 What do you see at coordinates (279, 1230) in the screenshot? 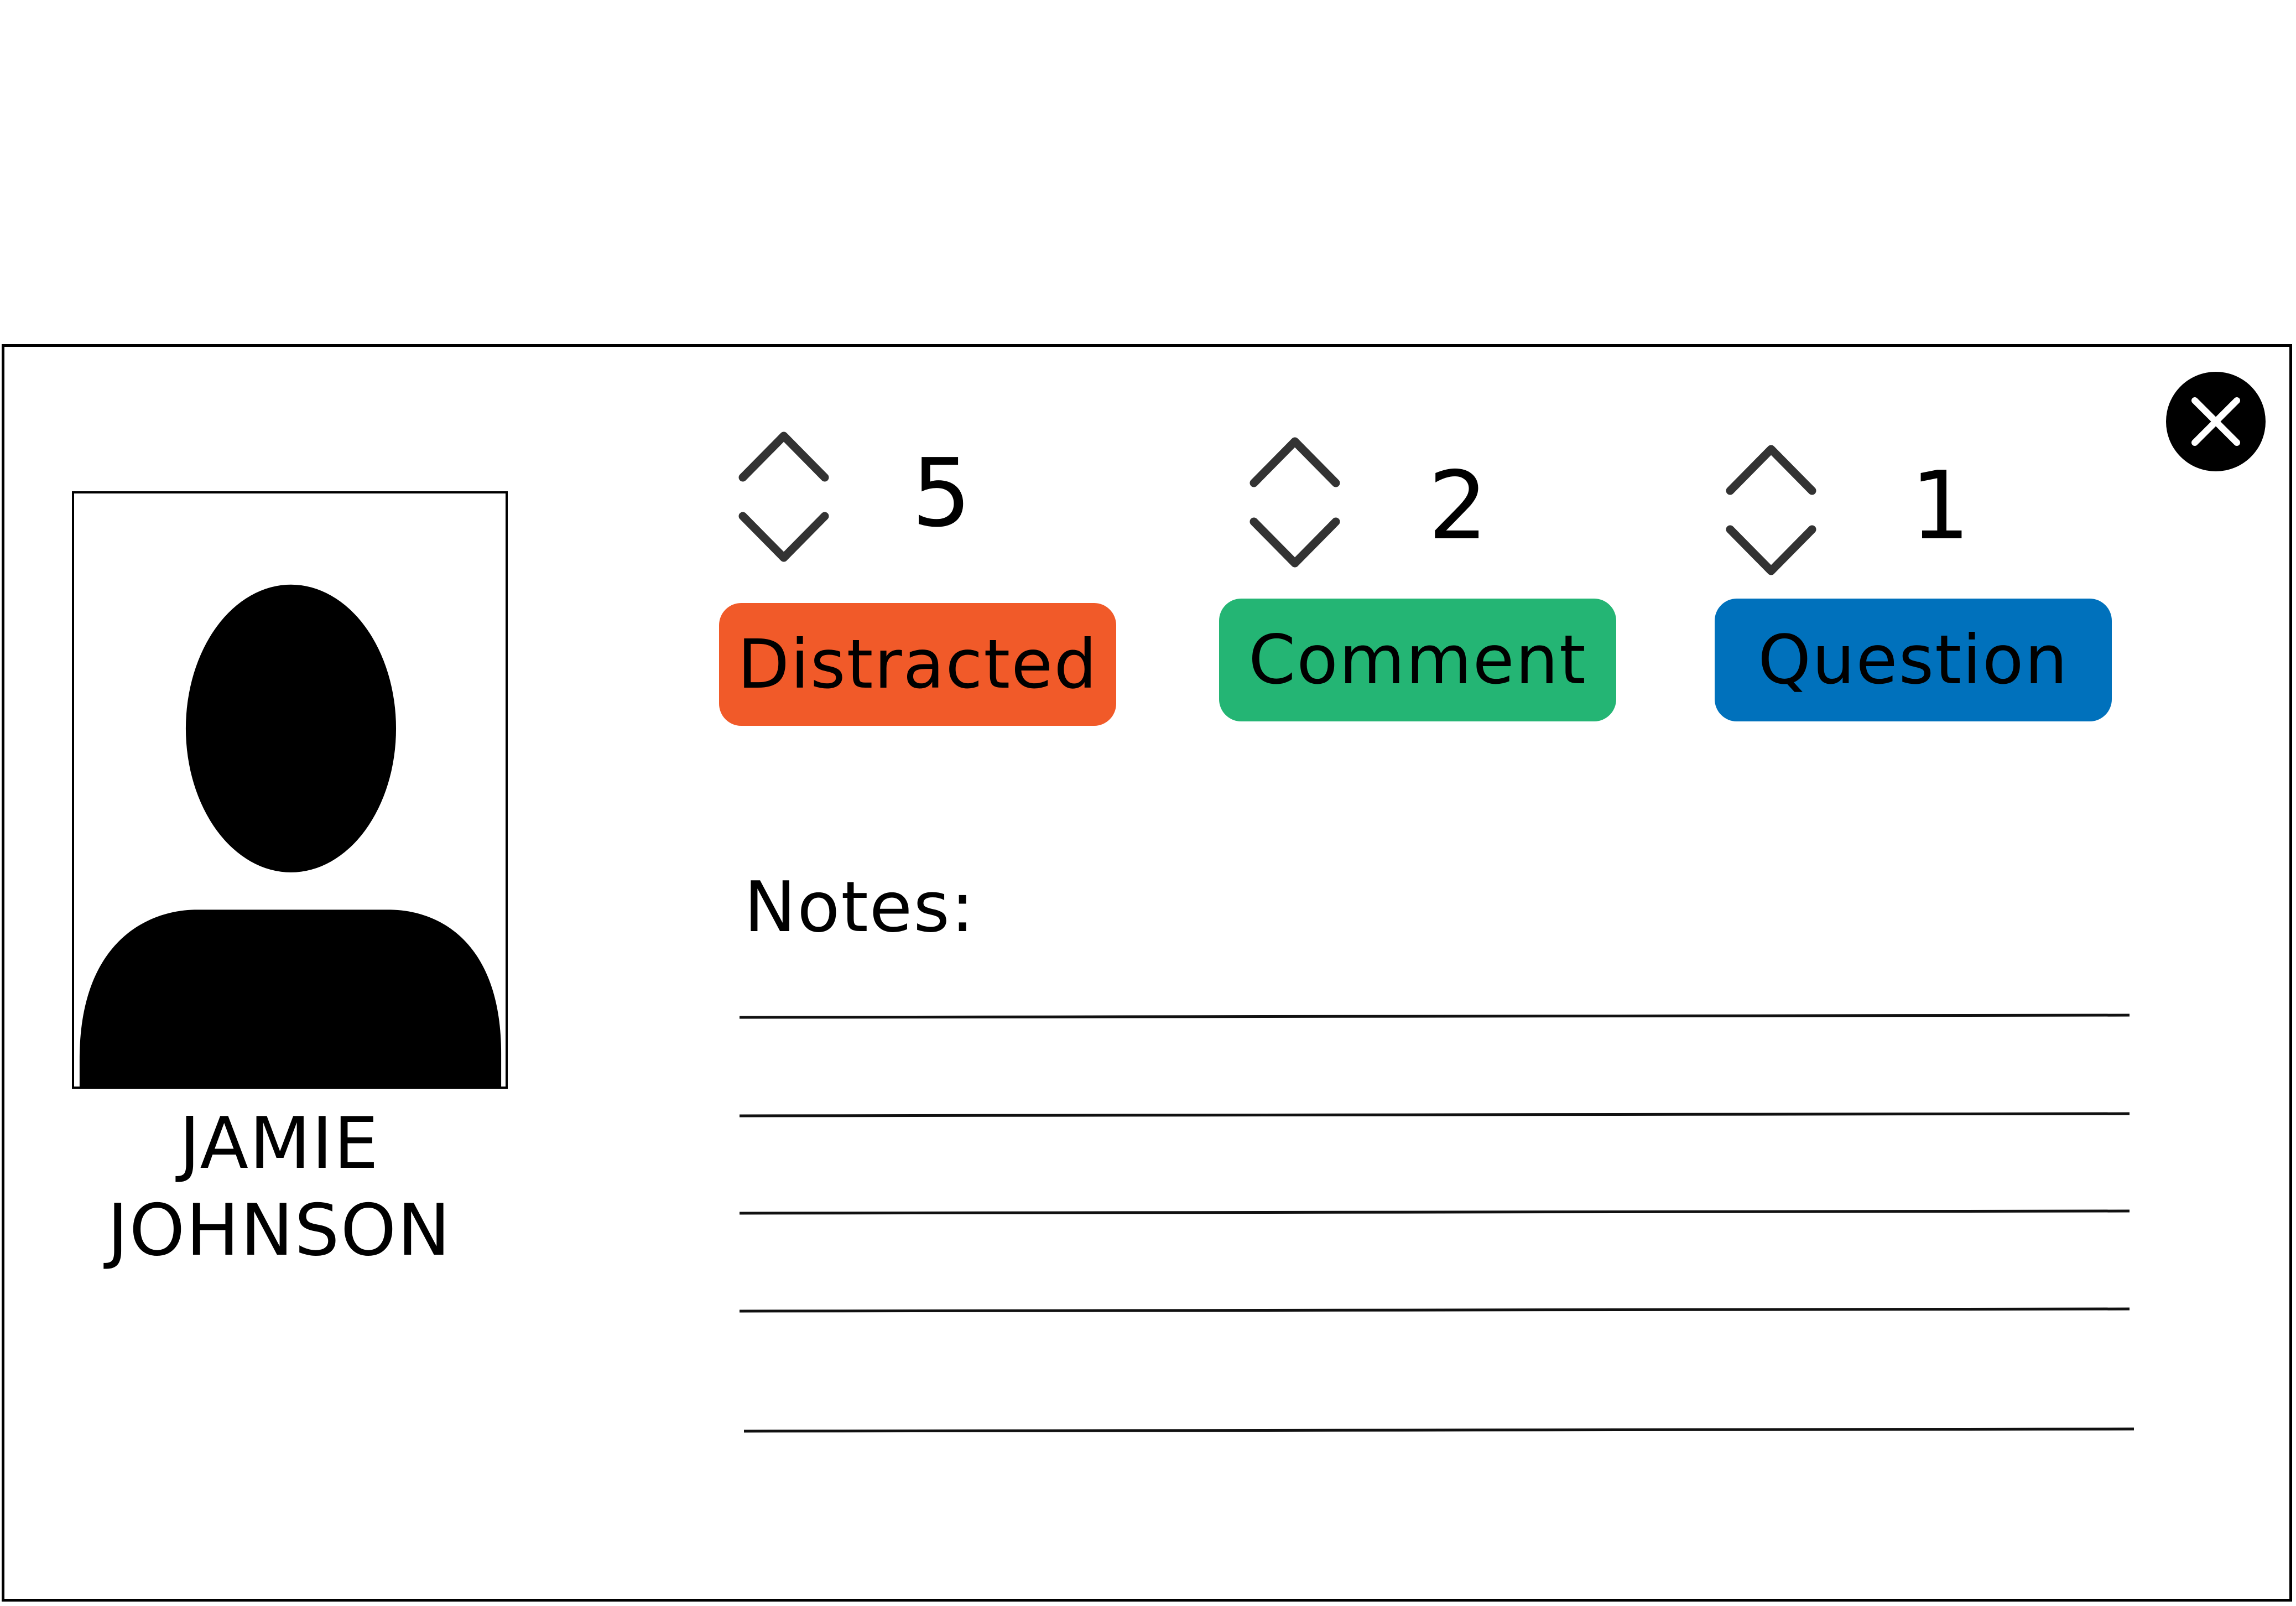
I see `student-last-name: JOHNSON` at bounding box center [279, 1230].